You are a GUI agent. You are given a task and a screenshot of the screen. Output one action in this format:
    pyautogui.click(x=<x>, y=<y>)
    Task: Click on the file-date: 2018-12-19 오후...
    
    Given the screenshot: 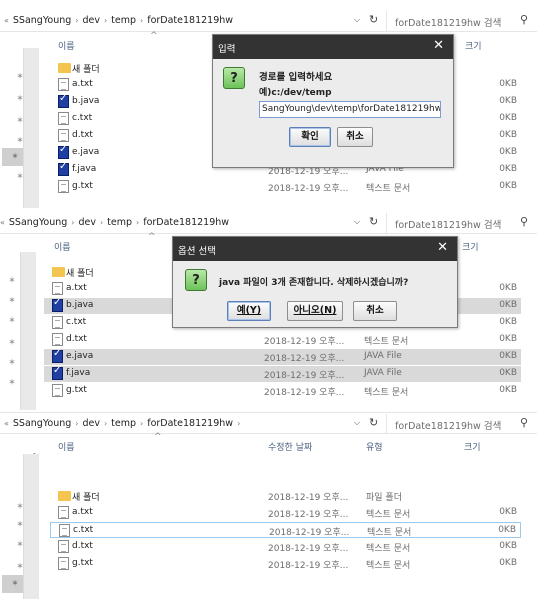 What is the action you would take?
    pyautogui.click(x=304, y=359)
    